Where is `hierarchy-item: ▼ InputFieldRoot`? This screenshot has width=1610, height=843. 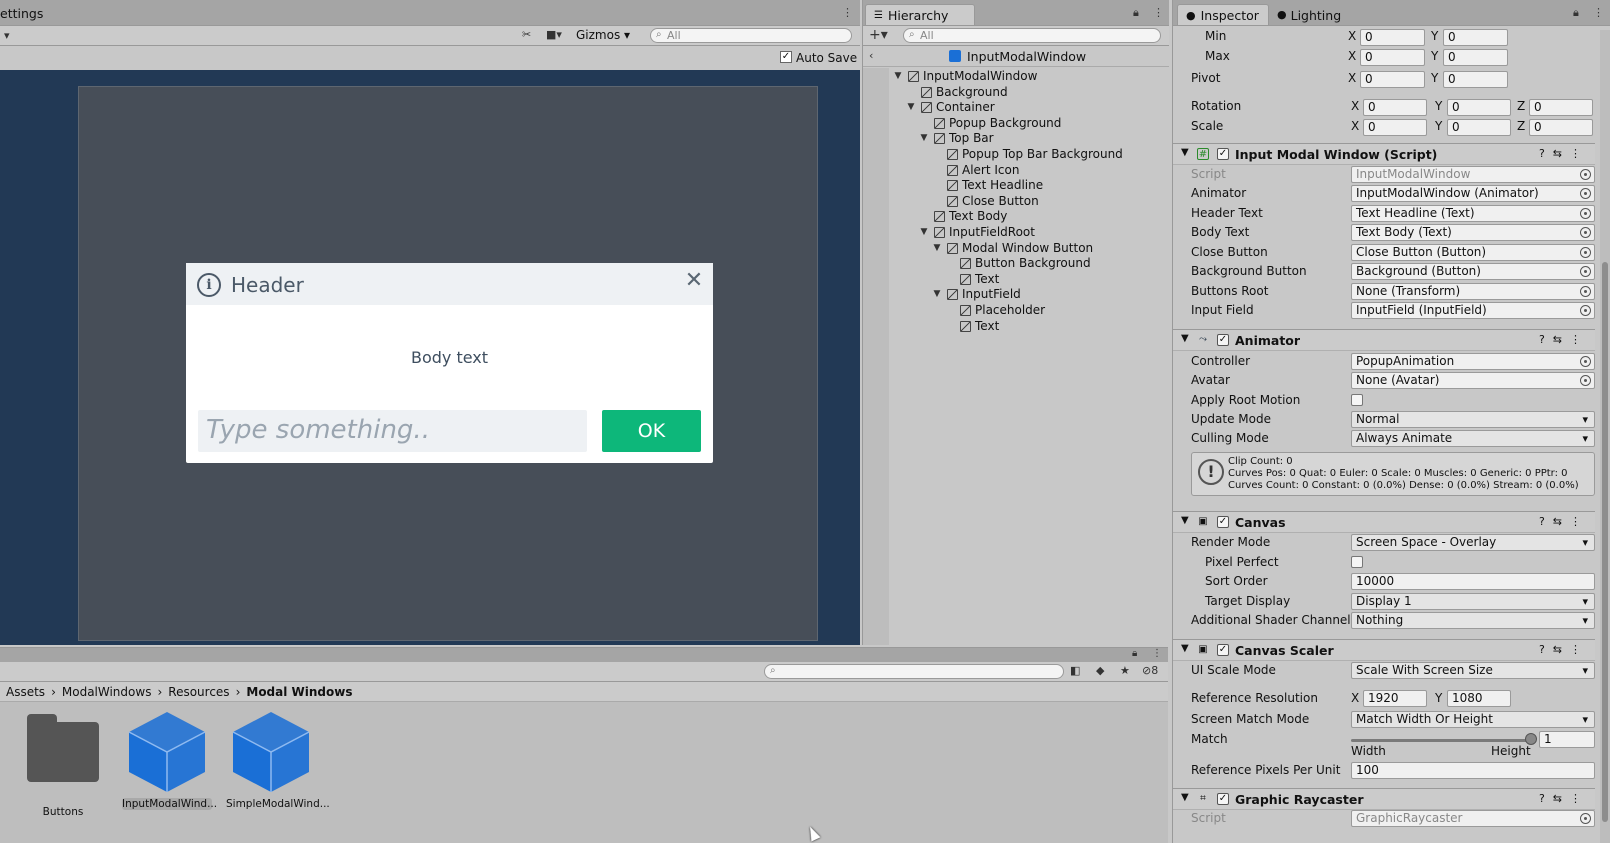
hierarchy-item: ▼ InputFieldRoot is located at coordinates (977, 232).